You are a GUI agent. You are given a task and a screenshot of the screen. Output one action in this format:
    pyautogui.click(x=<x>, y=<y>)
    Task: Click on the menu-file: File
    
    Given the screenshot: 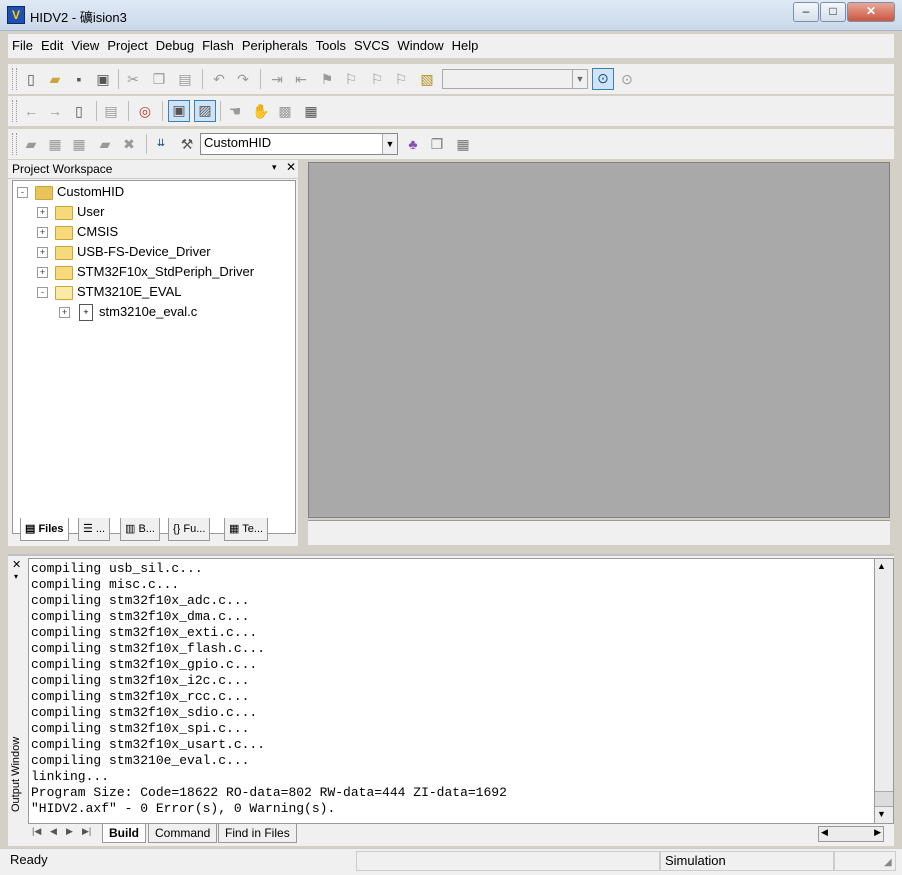 What is the action you would take?
    pyautogui.click(x=22, y=46)
    